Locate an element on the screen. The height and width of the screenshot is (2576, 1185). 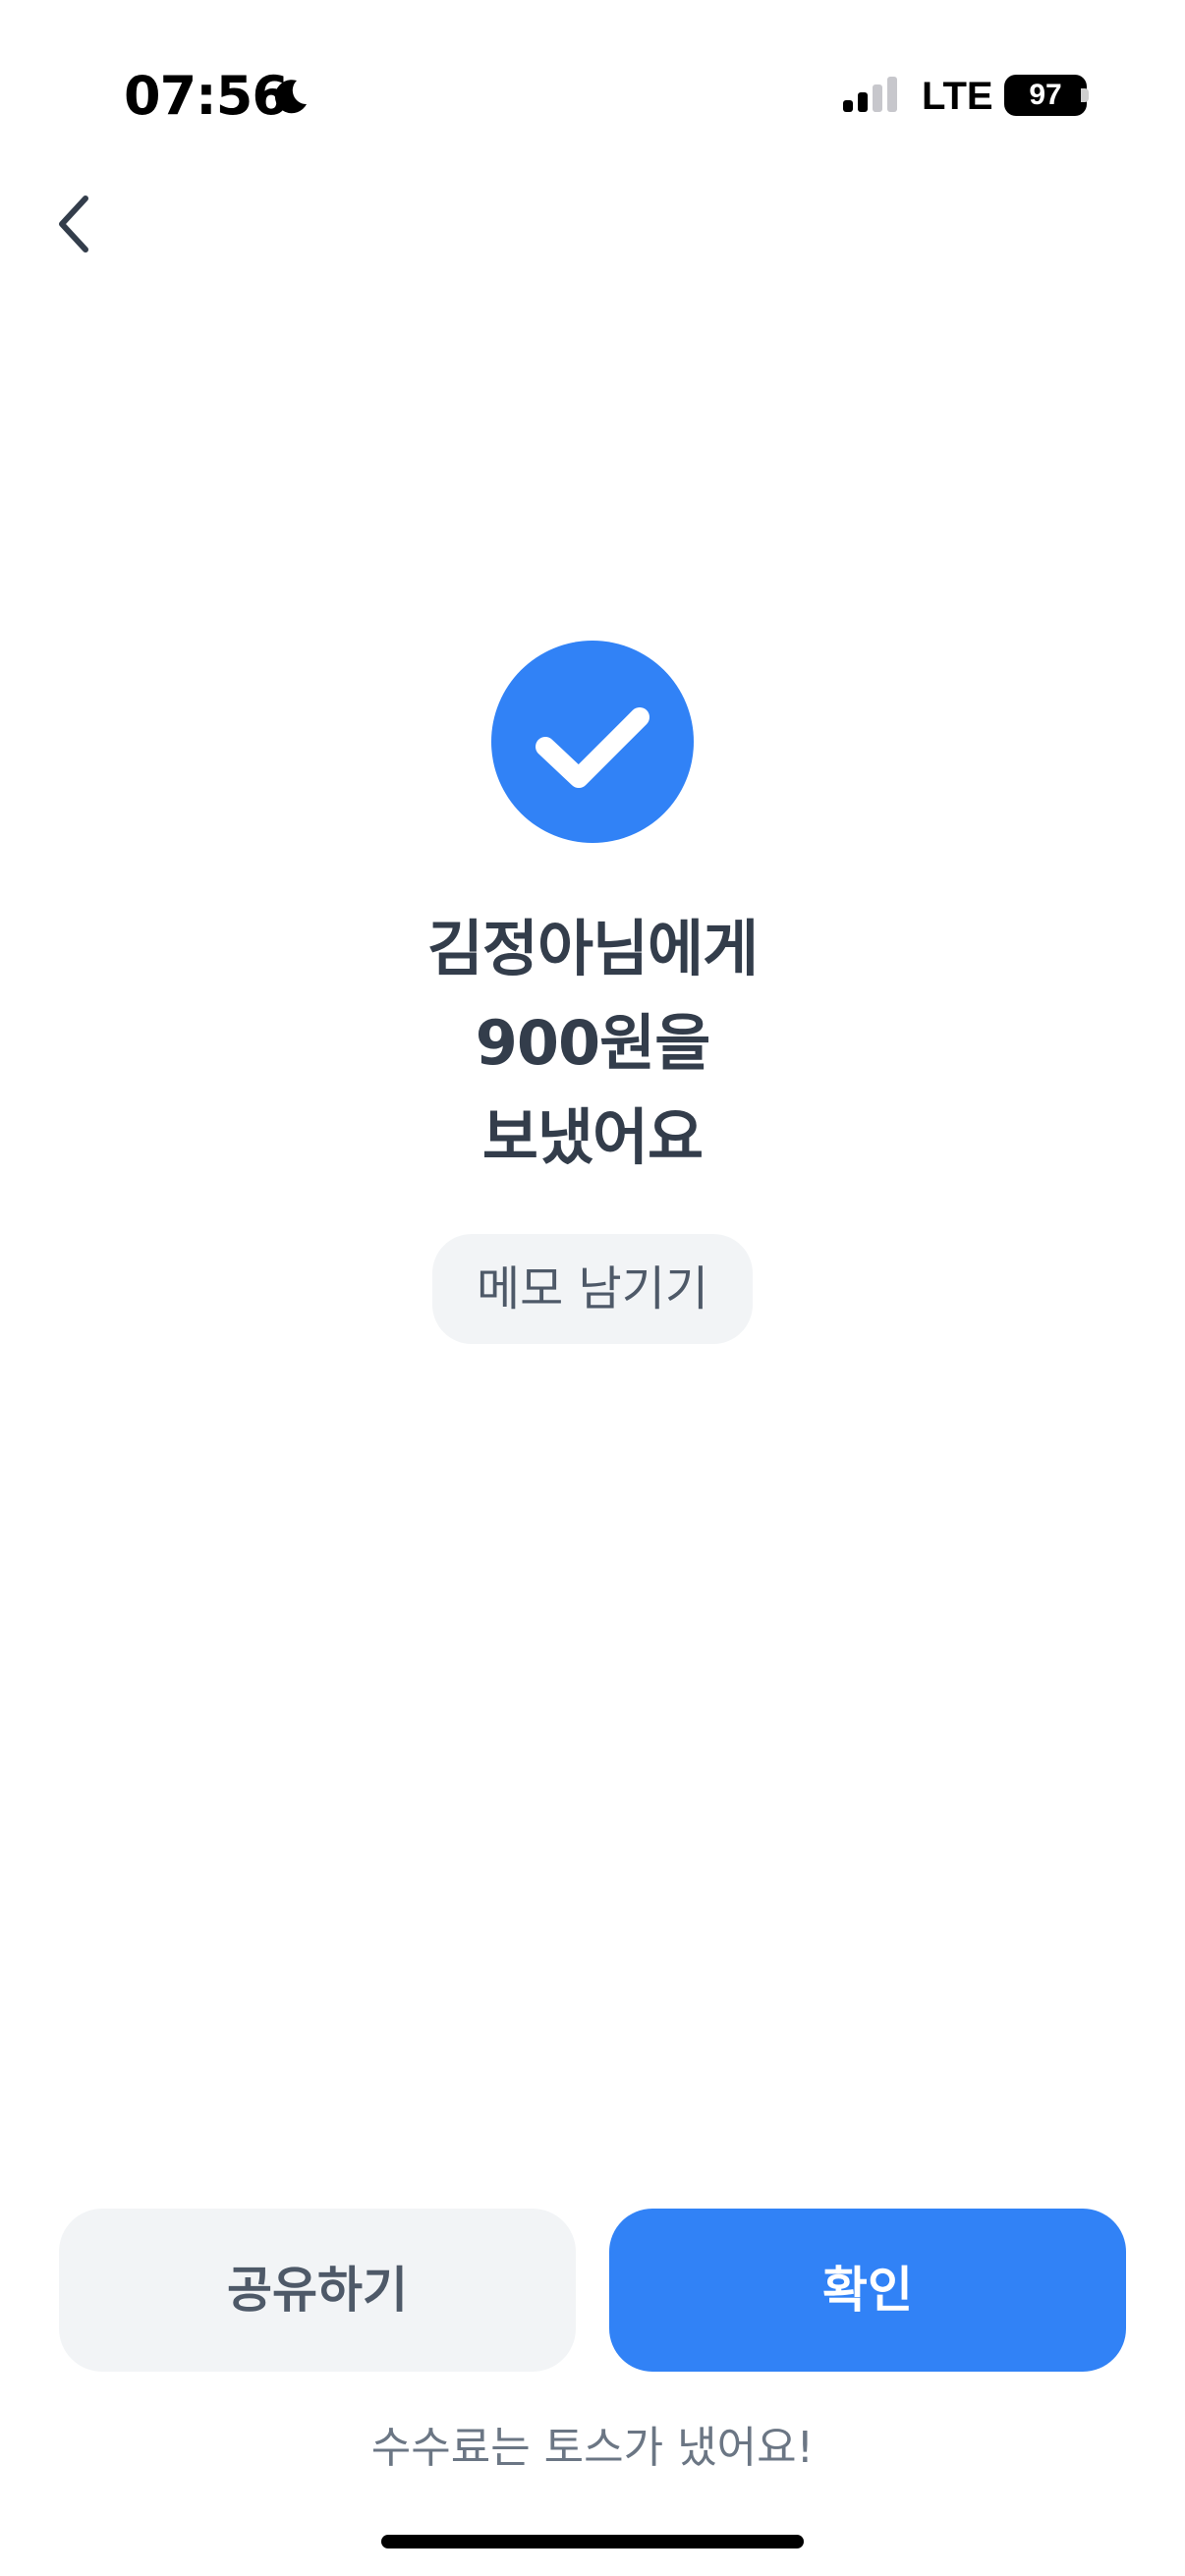
leave-memo-button: 메모 남기기 is located at coordinates (592, 1289).